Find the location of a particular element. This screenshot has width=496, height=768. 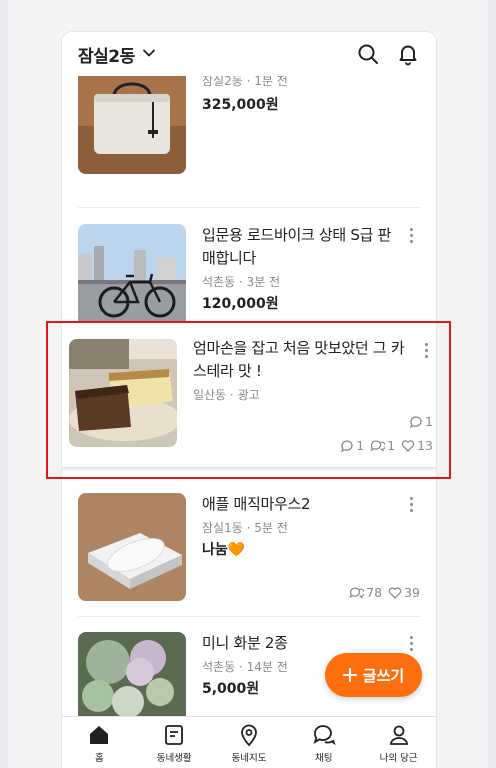

user-icon is located at coordinates (398, 735).